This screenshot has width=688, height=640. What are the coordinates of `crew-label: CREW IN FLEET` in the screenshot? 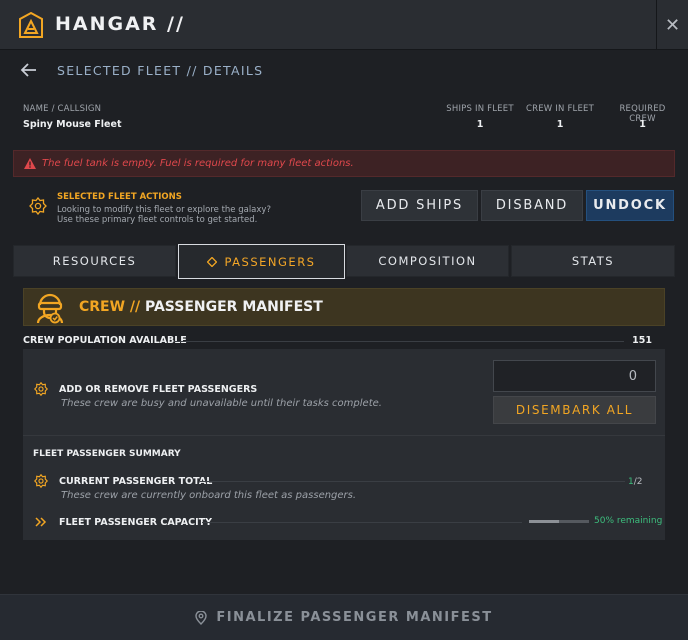 It's located at (560, 109).